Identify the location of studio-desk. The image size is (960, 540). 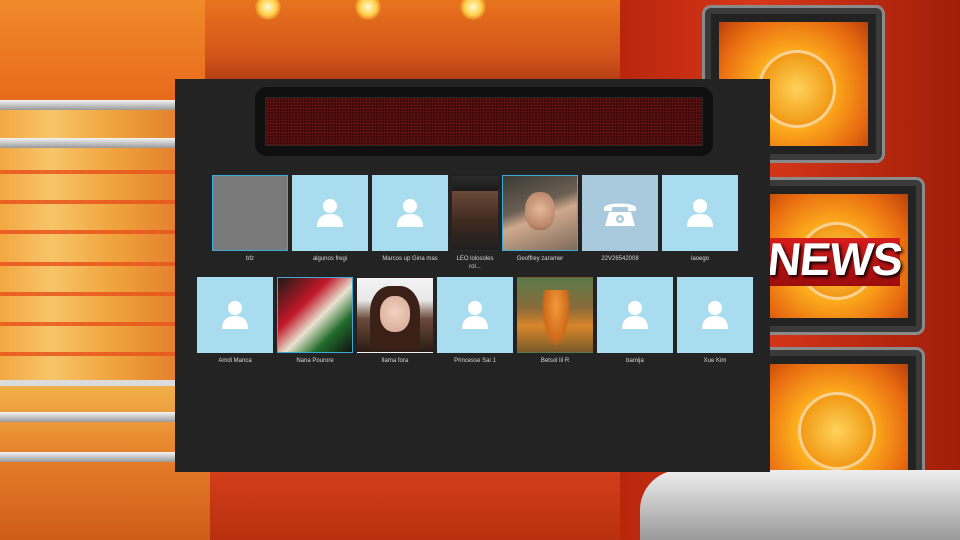
(800, 505).